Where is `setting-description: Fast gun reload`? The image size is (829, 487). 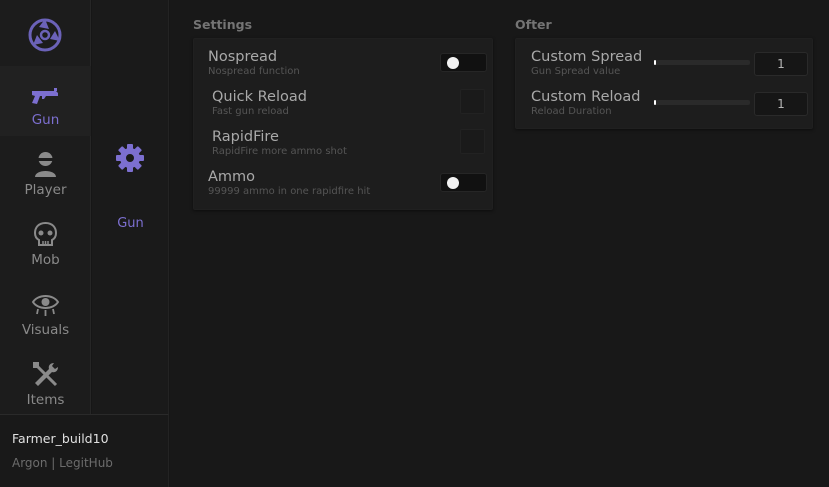
setting-description: Fast gun reload is located at coordinates (250, 111).